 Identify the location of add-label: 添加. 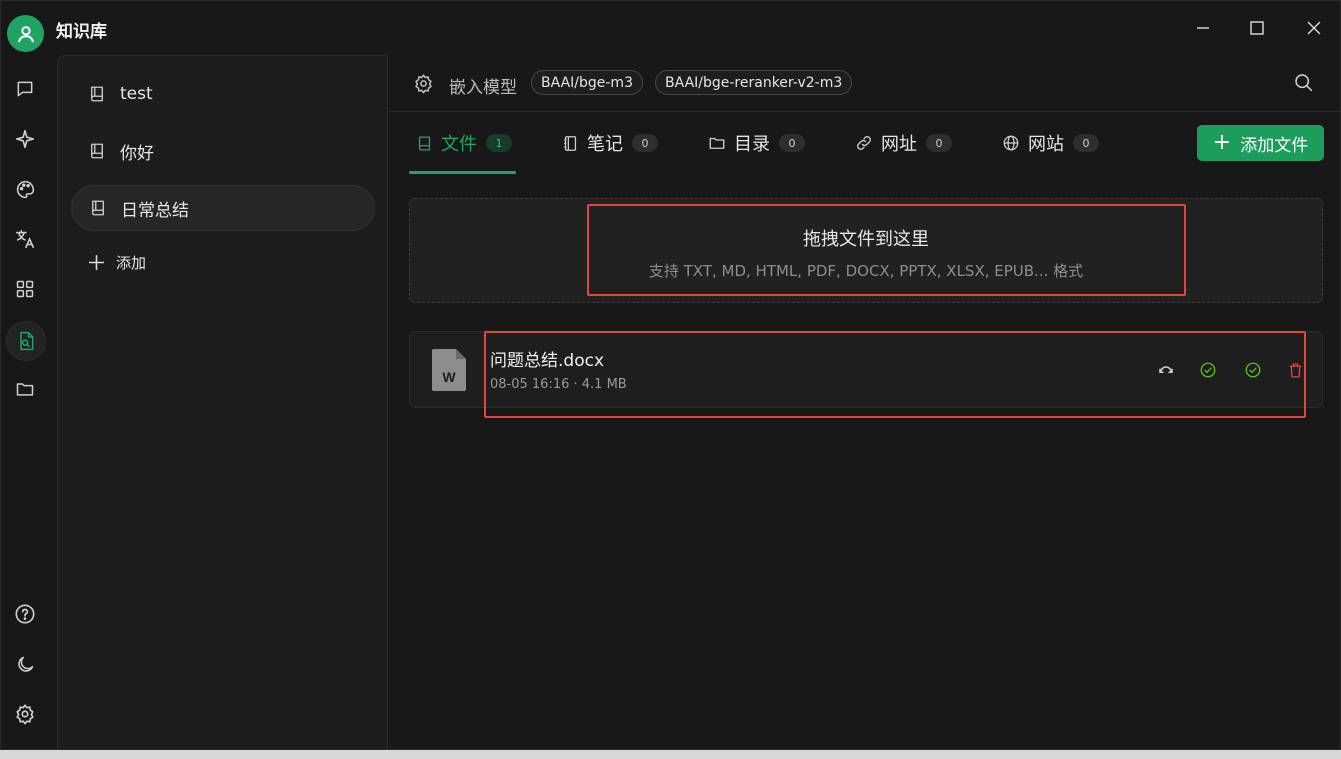
(131, 263).